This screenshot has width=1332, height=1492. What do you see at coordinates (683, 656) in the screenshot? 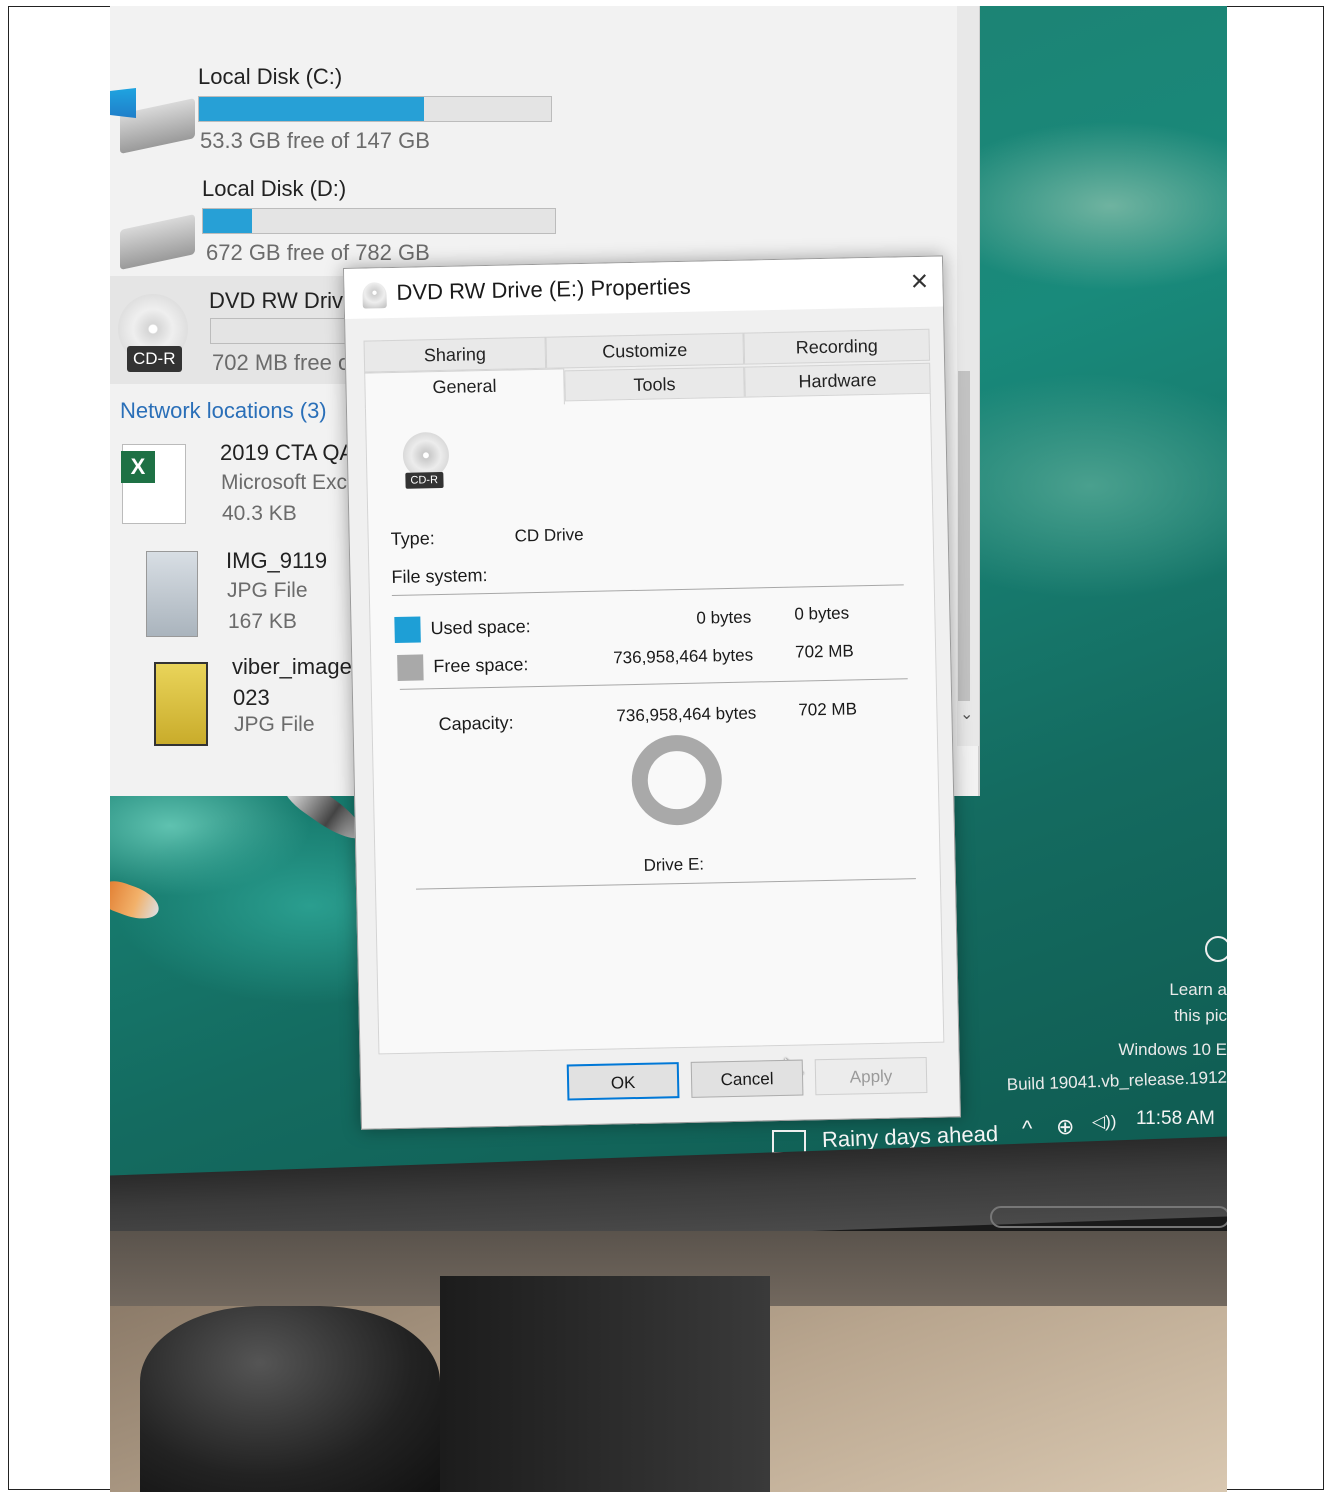
I see `free-space-bytes: 736,958,464 bytes` at bounding box center [683, 656].